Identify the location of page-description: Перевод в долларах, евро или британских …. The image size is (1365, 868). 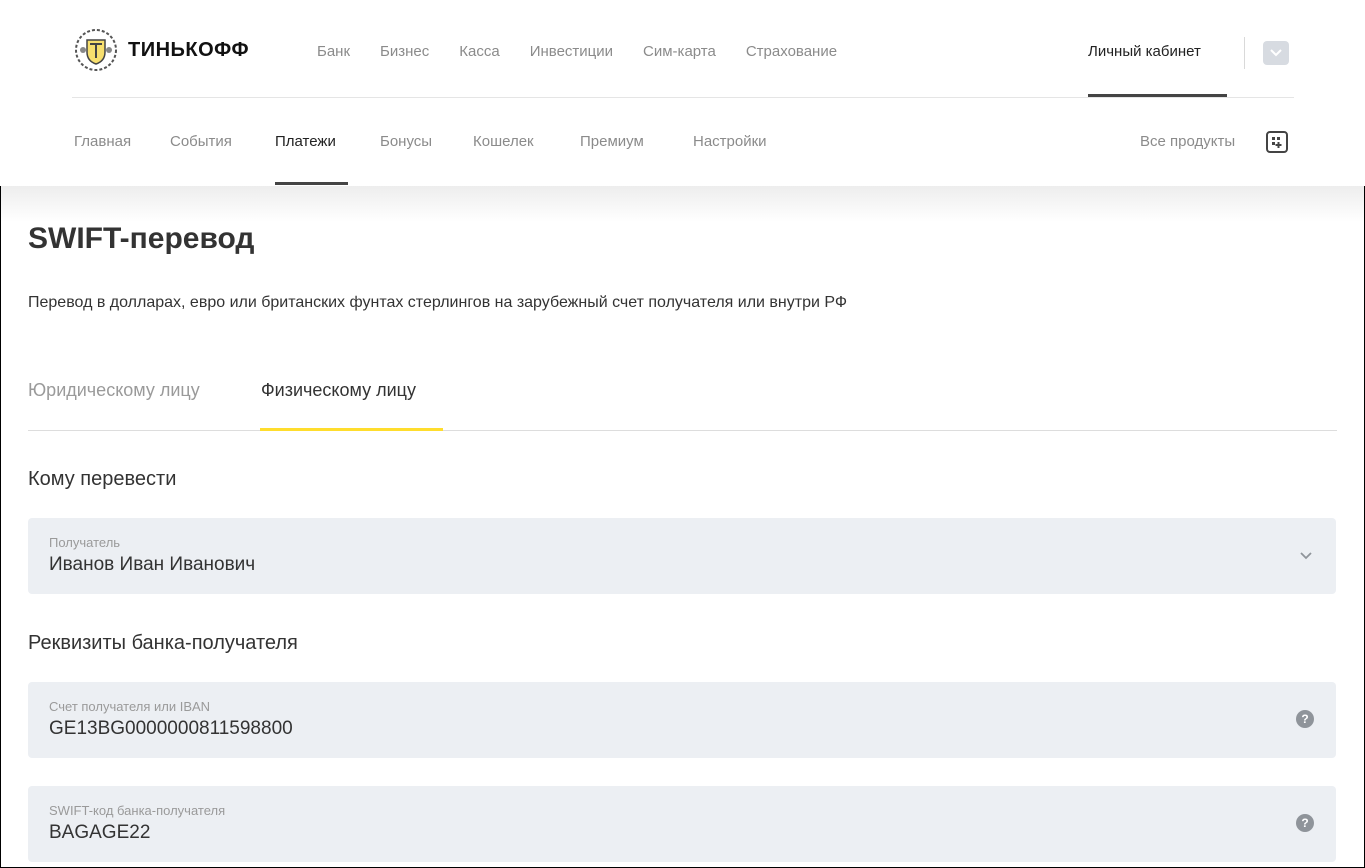
(438, 302).